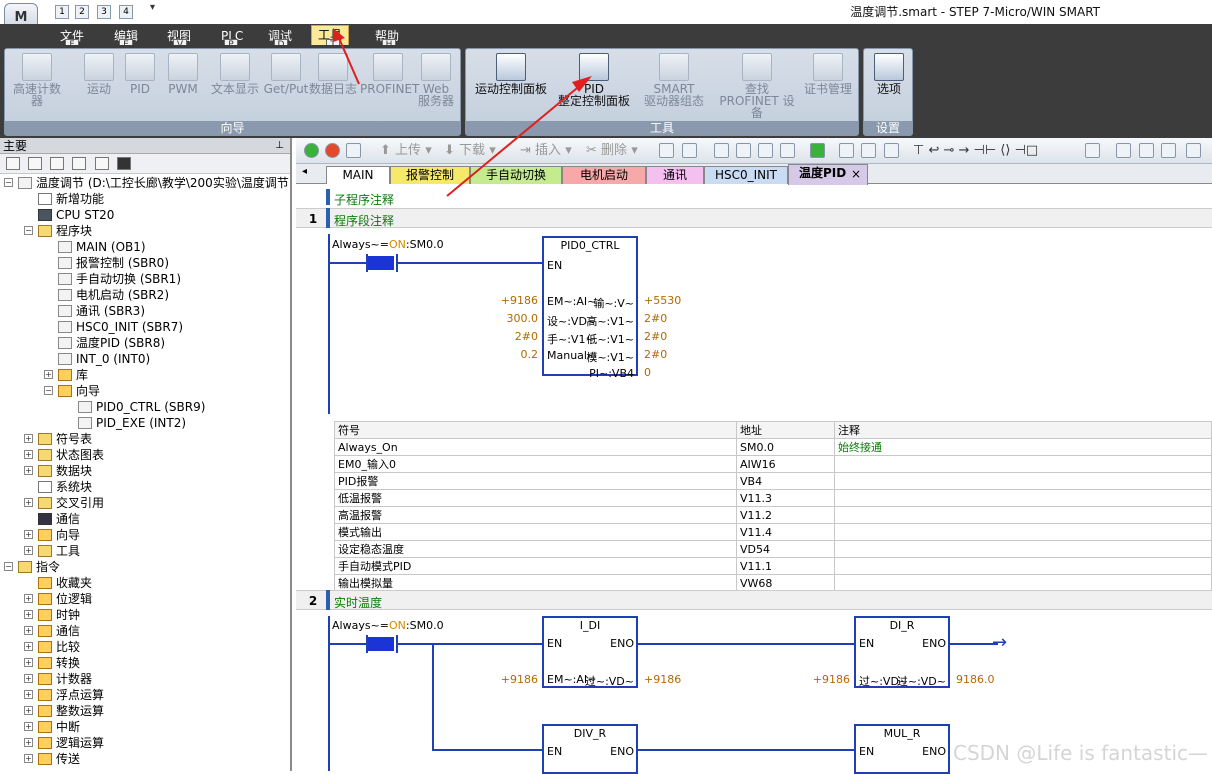 The height and width of the screenshot is (774, 1212). I want to click on data-log-wizard-button: 数据日志, so click(333, 83).